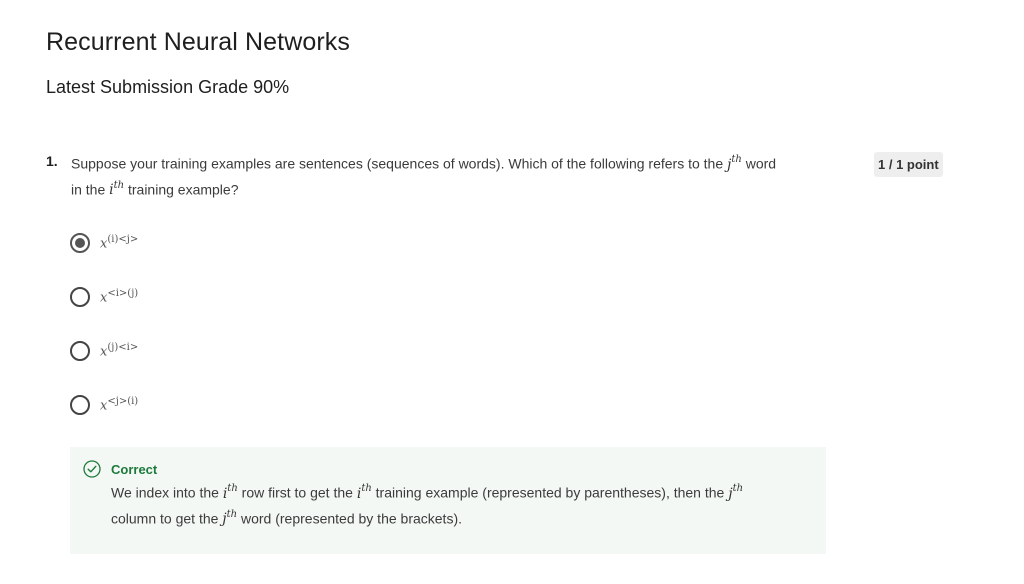 The width and height of the screenshot is (1024, 584). What do you see at coordinates (198, 42) in the screenshot?
I see `page-title: Recurrent Neural Networks` at bounding box center [198, 42].